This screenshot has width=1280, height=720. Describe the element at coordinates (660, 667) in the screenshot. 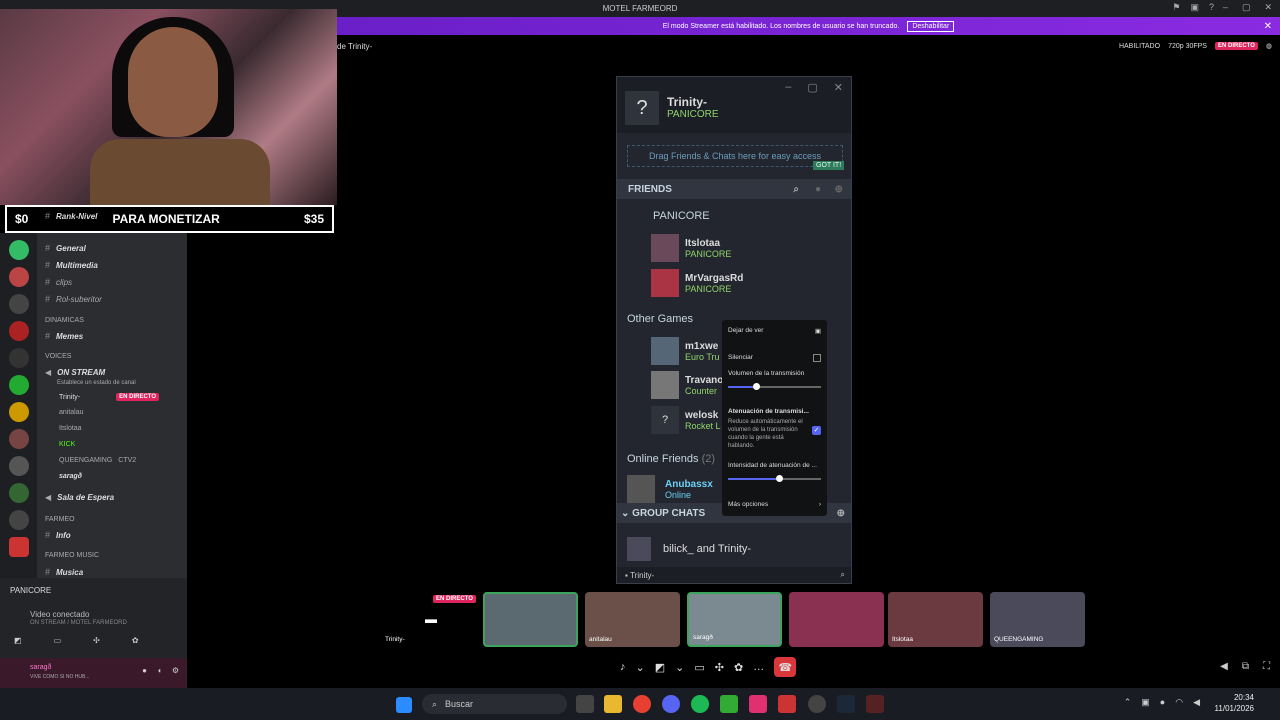

I see `camera-off-icon: ◩` at that location.